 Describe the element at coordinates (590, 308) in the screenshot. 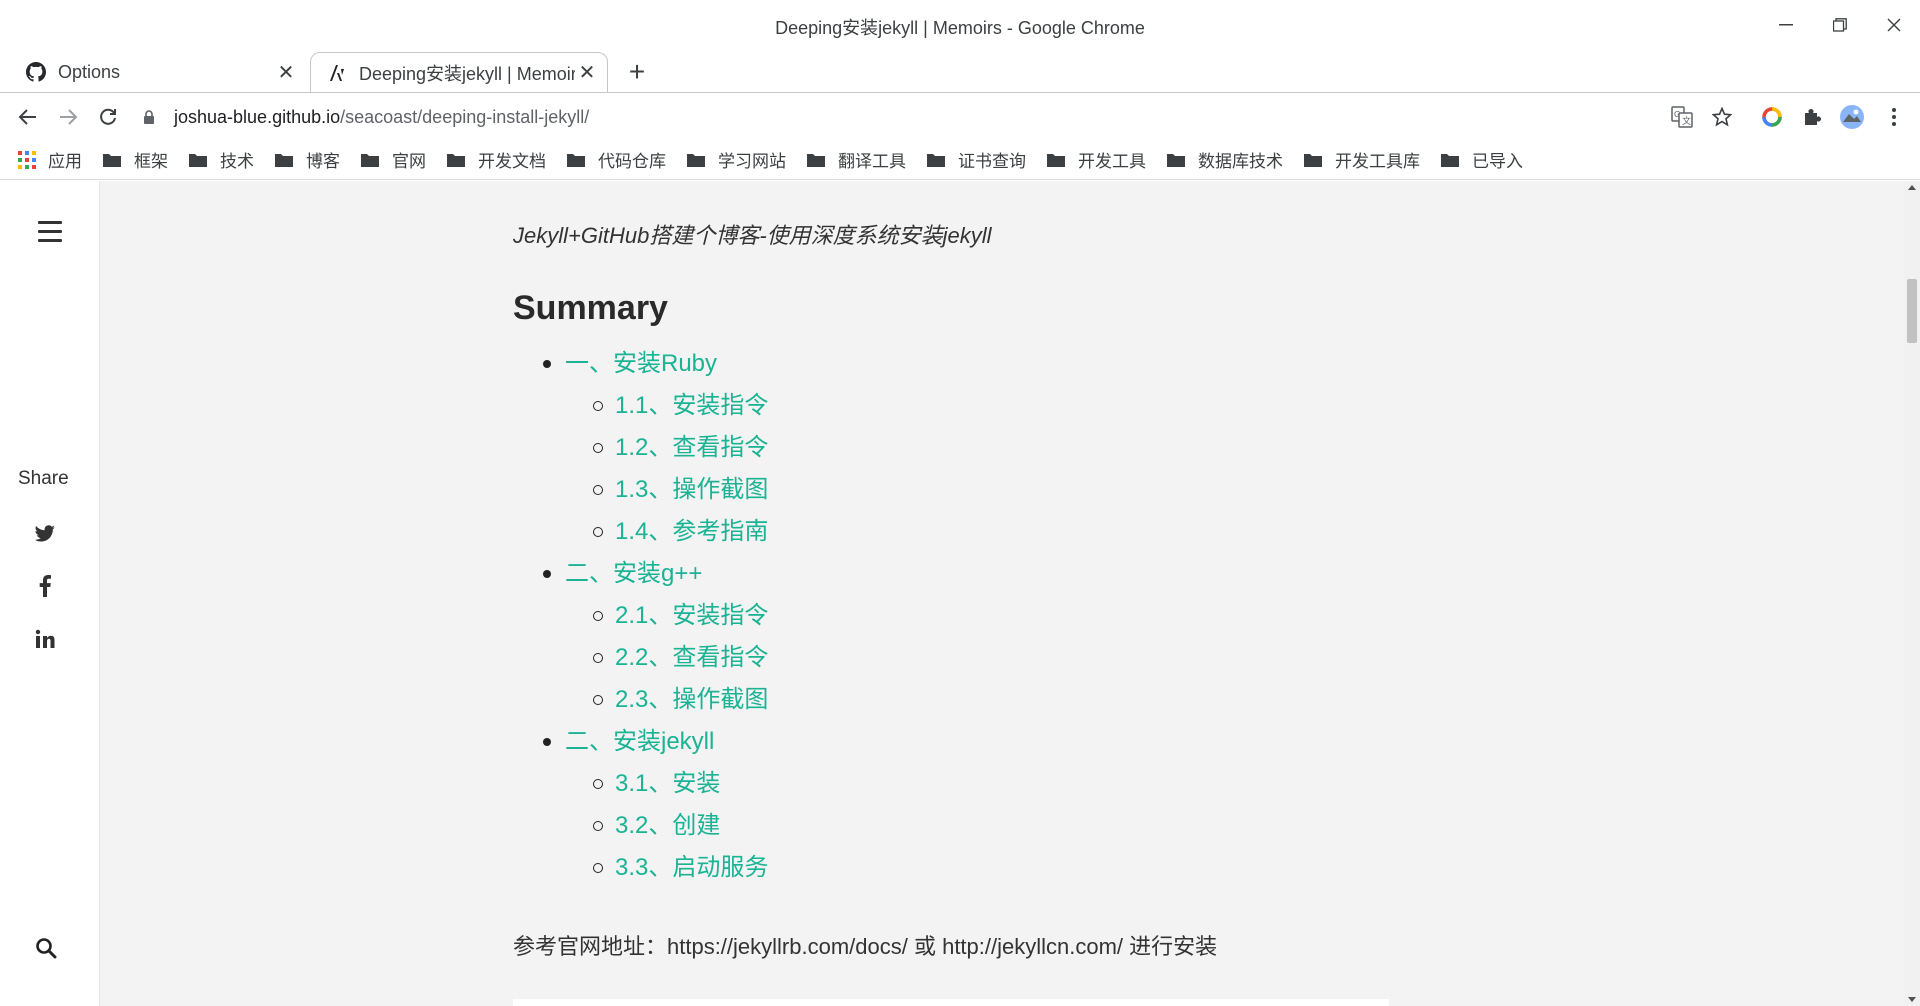

I see `summary-heading: Summary` at that location.